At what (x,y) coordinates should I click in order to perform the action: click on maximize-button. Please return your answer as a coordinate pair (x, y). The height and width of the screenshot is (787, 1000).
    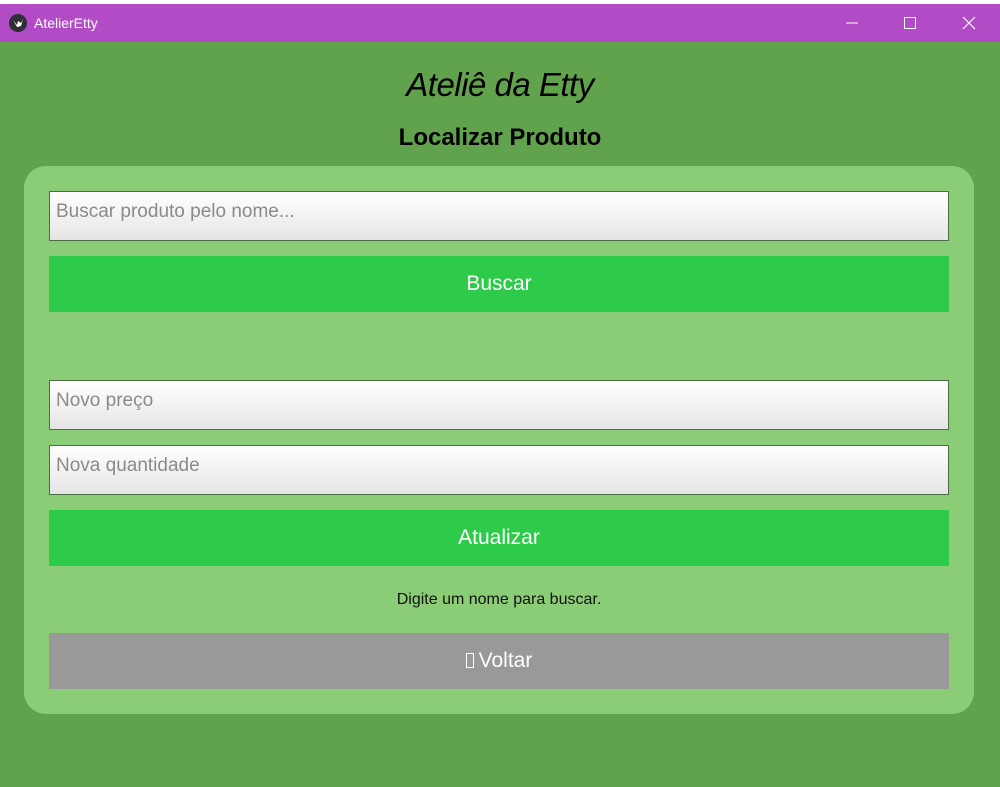
    Looking at the image, I should click on (910, 23).